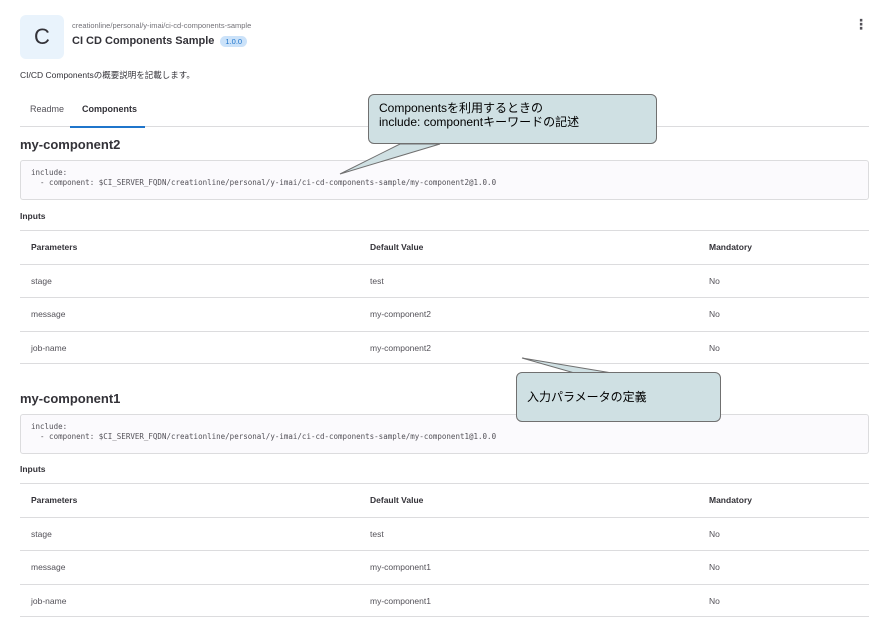 The image size is (892, 633). What do you see at coordinates (70, 398) in the screenshot?
I see `component-title: my-component1` at bounding box center [70, 398].